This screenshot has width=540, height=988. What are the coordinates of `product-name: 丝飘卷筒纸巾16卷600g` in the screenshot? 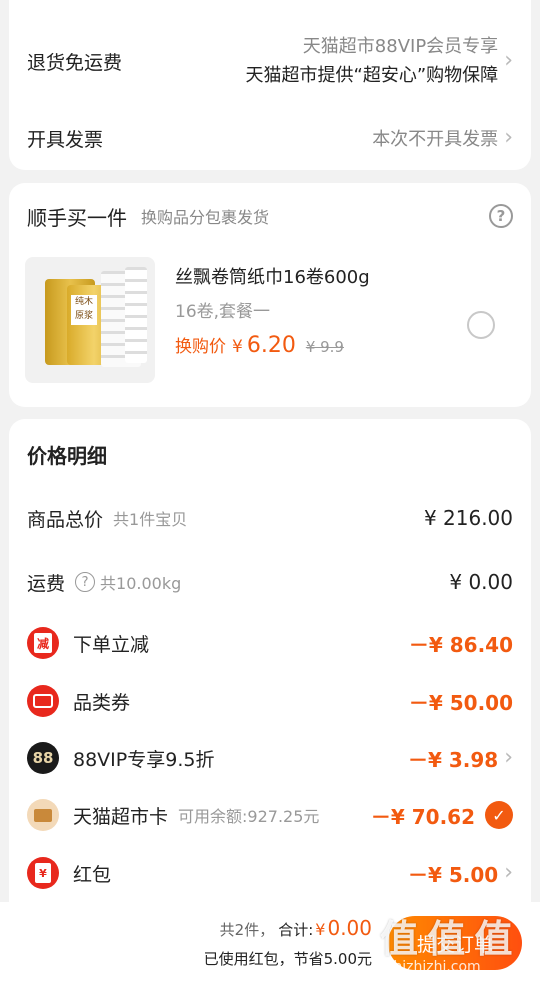 It's located at (272, 277).